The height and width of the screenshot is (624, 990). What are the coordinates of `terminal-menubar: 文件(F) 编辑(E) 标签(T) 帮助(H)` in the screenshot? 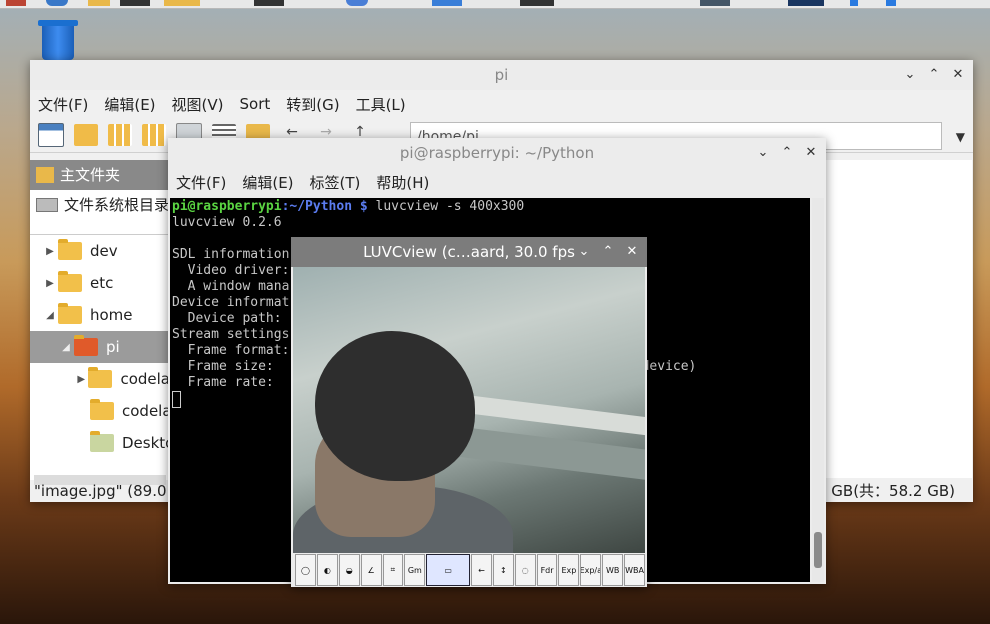 It's located at (497, 182).